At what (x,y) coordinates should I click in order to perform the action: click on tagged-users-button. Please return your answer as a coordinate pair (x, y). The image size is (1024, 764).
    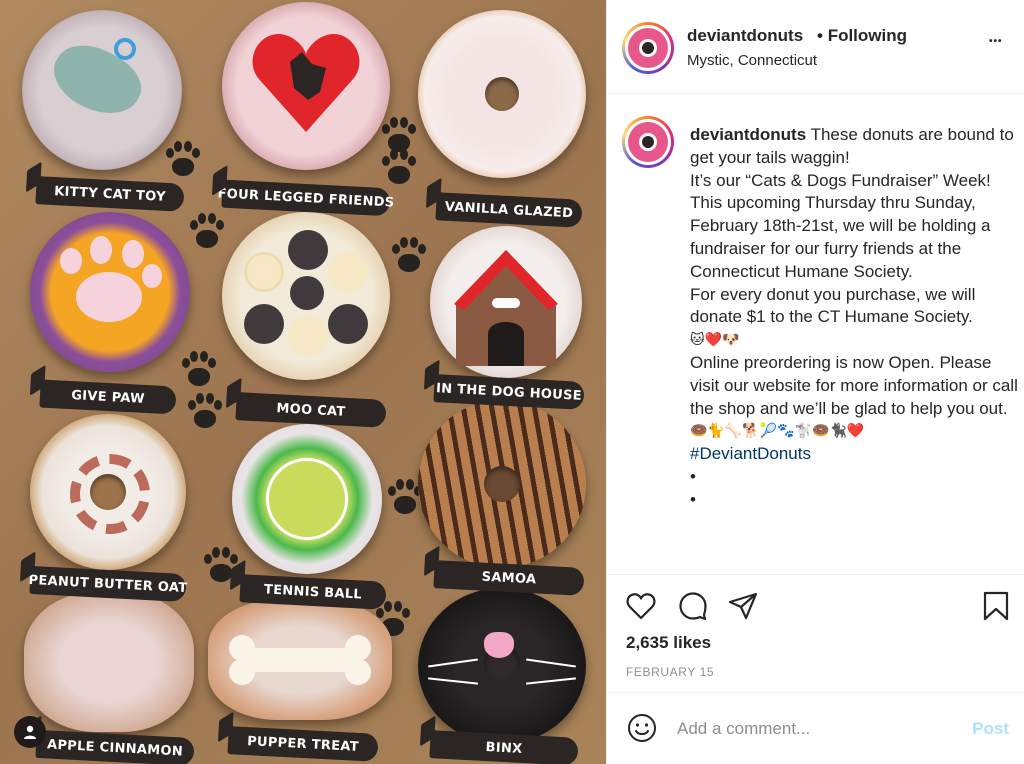
    Looking at the image, I should click on (30, 732).